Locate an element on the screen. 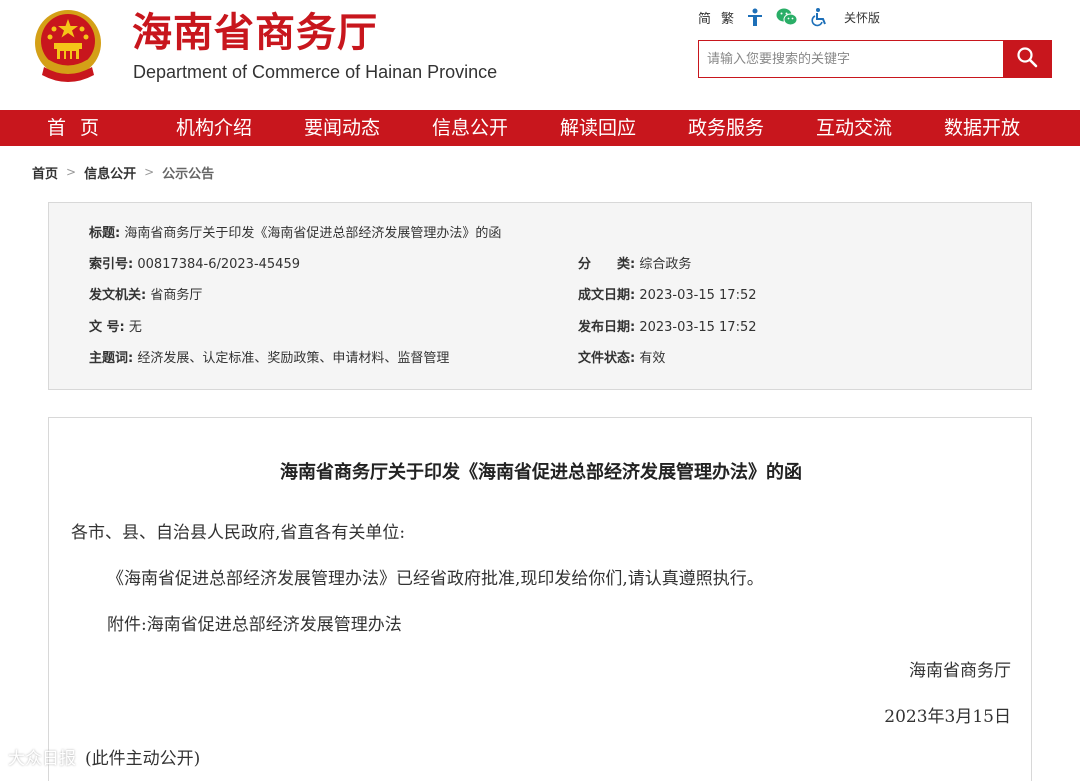 The height and width of the screenshot is (781, 1080). meta-status-label: 文件状态: is located at coordinates (607, 358).